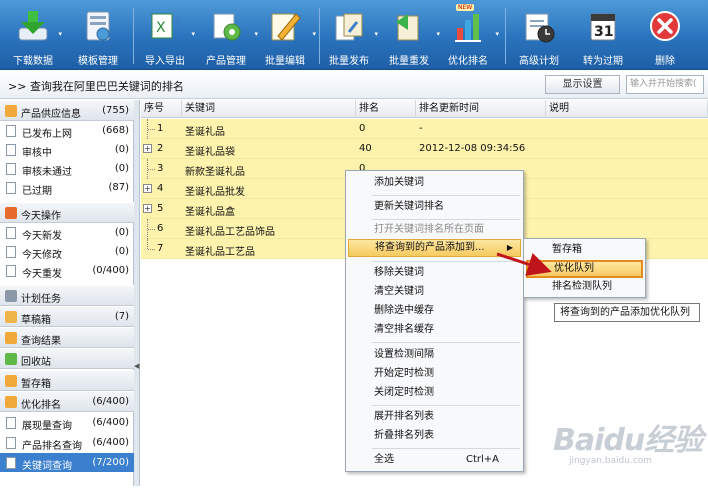 Image resolution: width=708 pixels, height=495 pixels. Describe the element at coordinates (627, 109) in the screenshot. I see `column-header-note: 说明` at that location.